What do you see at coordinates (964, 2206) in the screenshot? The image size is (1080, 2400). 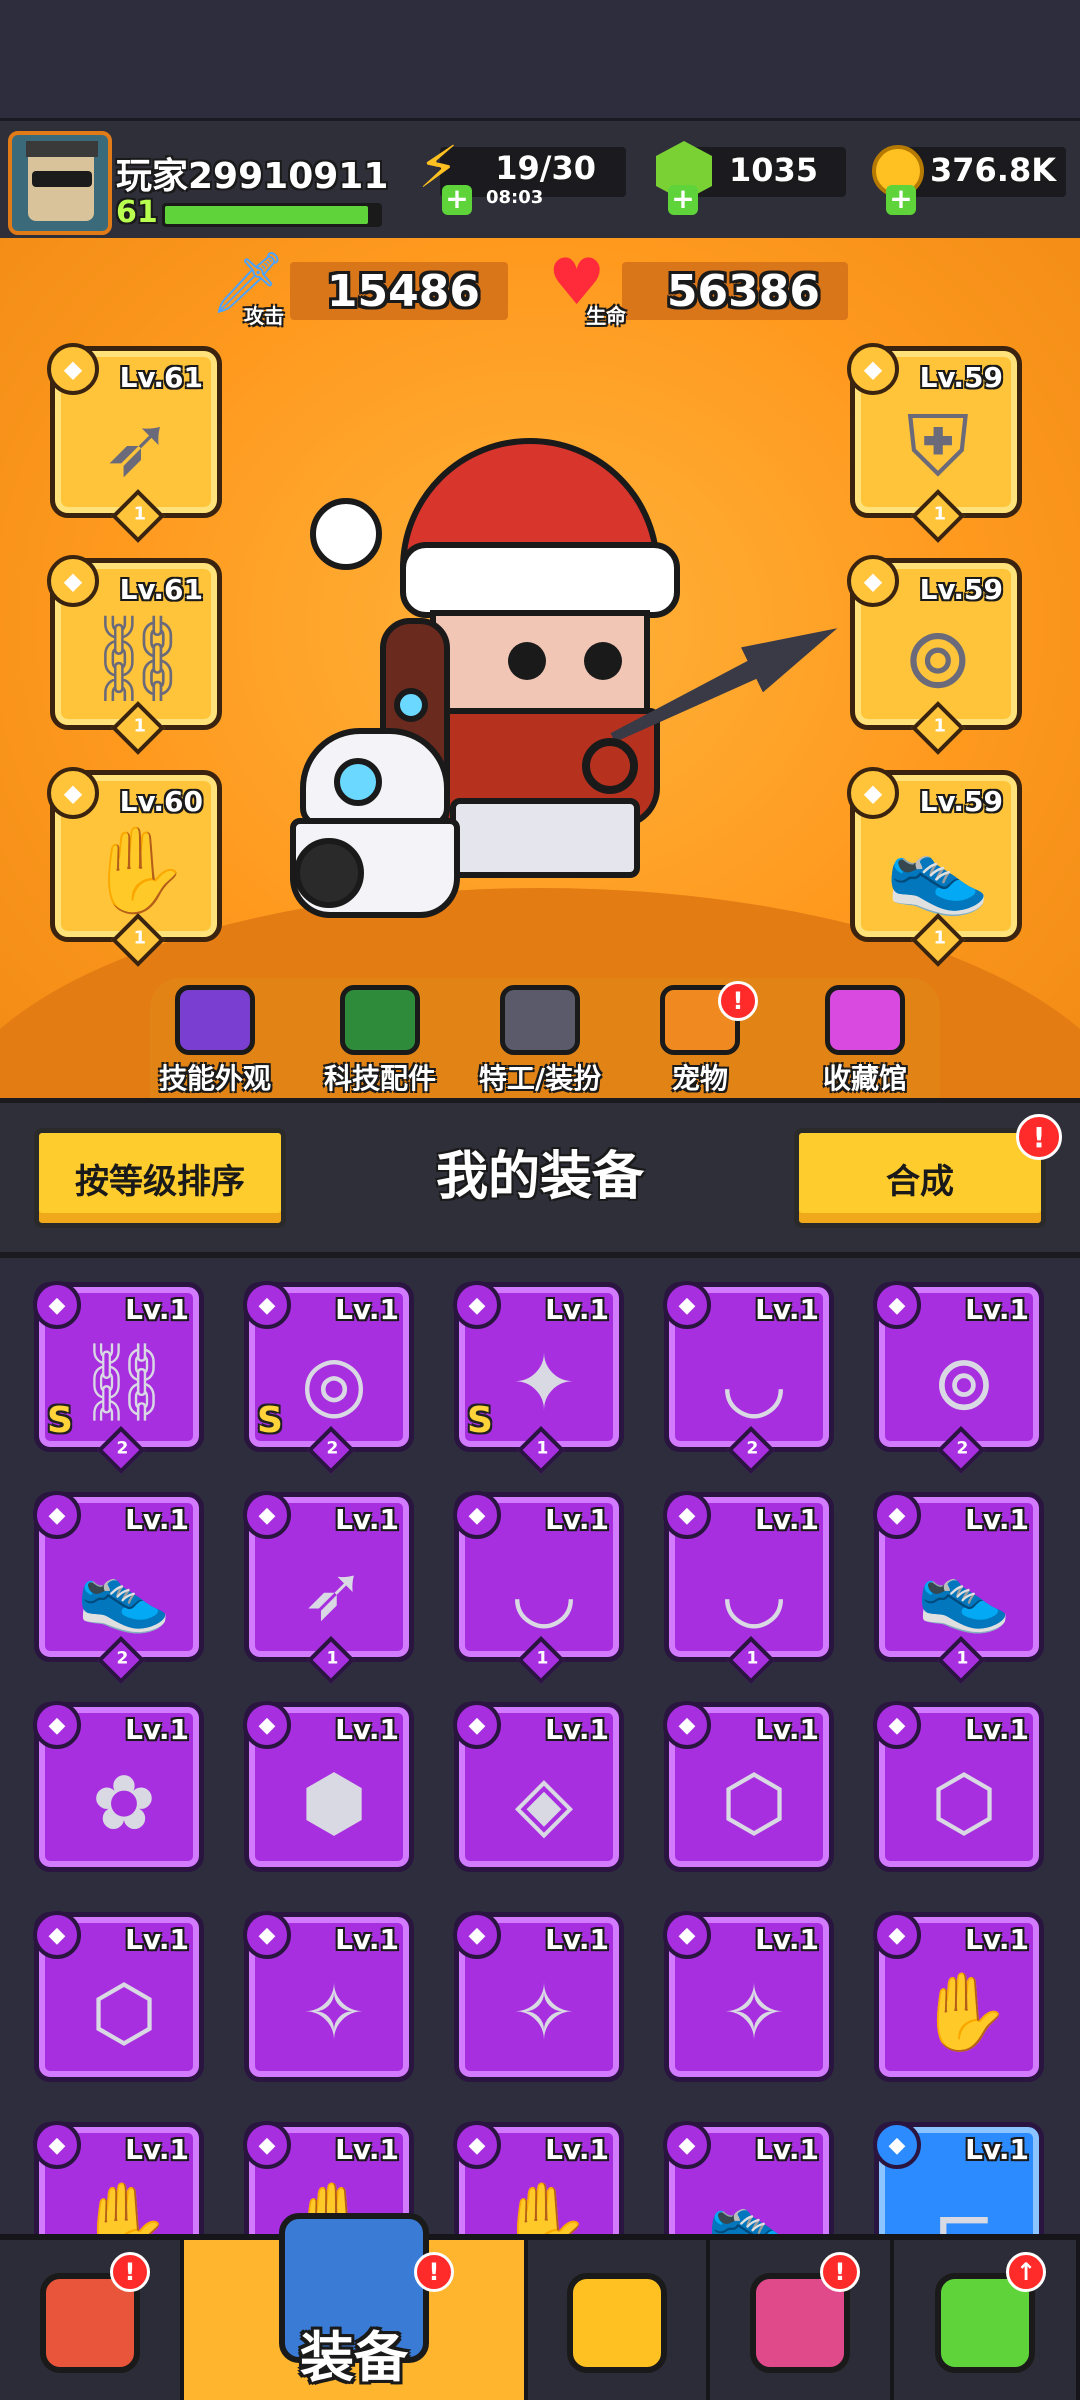 I see `revolver-icon: ⌐` at bounding box center [964, 2206].